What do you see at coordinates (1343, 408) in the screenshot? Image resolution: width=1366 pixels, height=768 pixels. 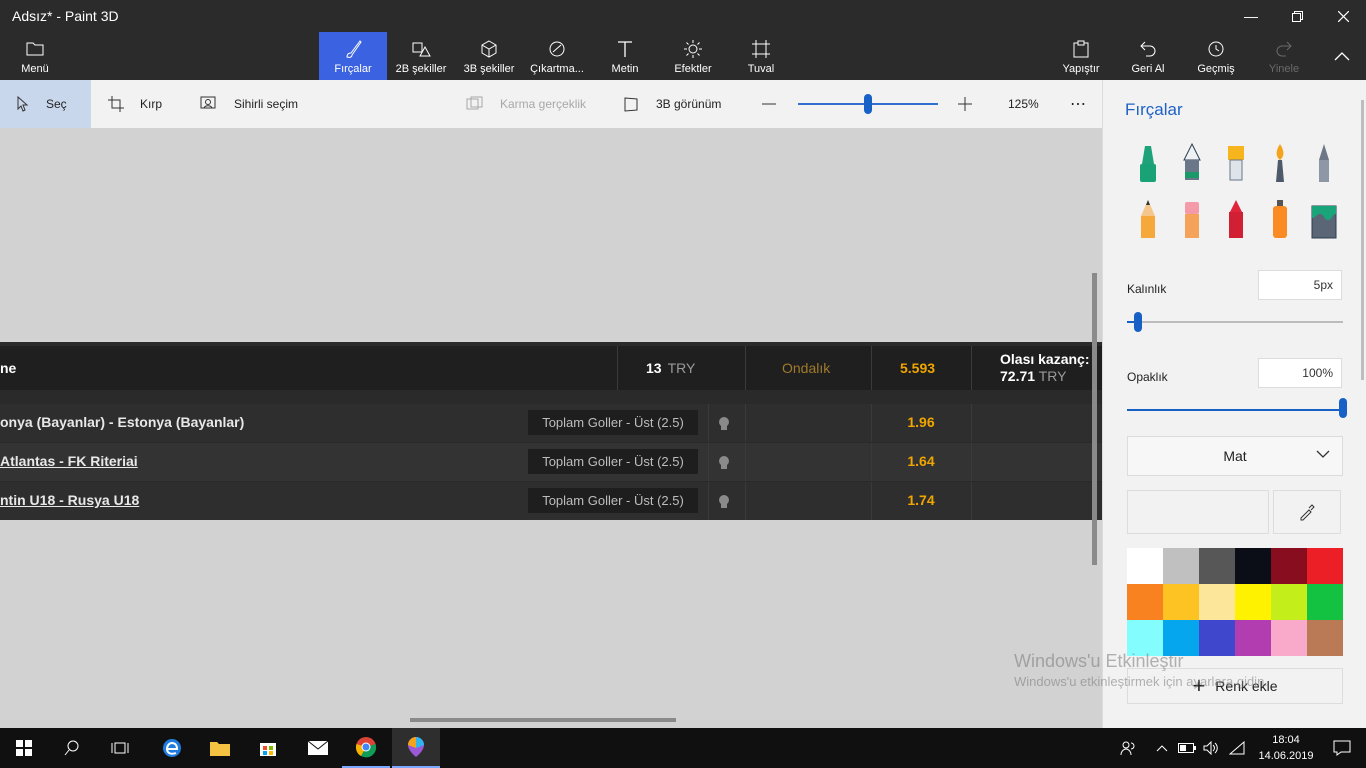 I see `opacity-slider-thumb` at bounding box center [1343, 408].